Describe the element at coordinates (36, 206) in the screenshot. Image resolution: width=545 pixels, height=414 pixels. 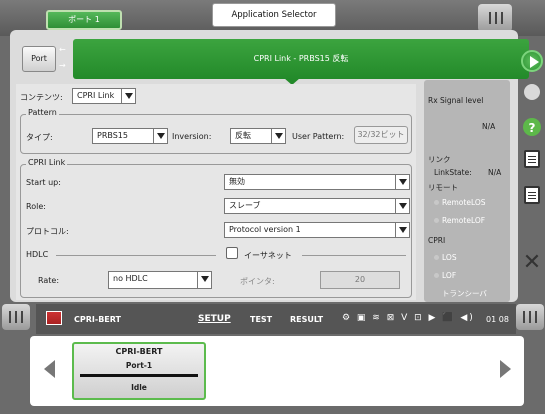
I see `role-label: Role:` at that location.